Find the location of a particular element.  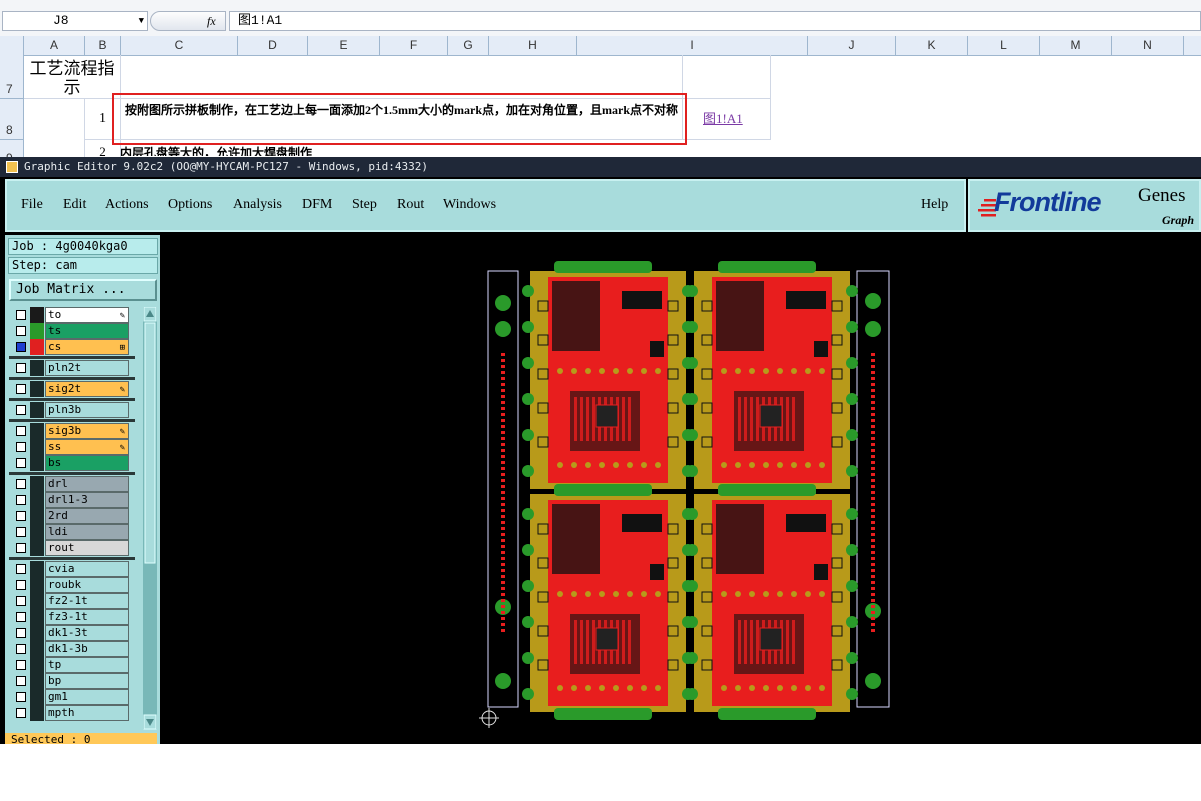

layer-row: rout is located at coordinates (72, 548).